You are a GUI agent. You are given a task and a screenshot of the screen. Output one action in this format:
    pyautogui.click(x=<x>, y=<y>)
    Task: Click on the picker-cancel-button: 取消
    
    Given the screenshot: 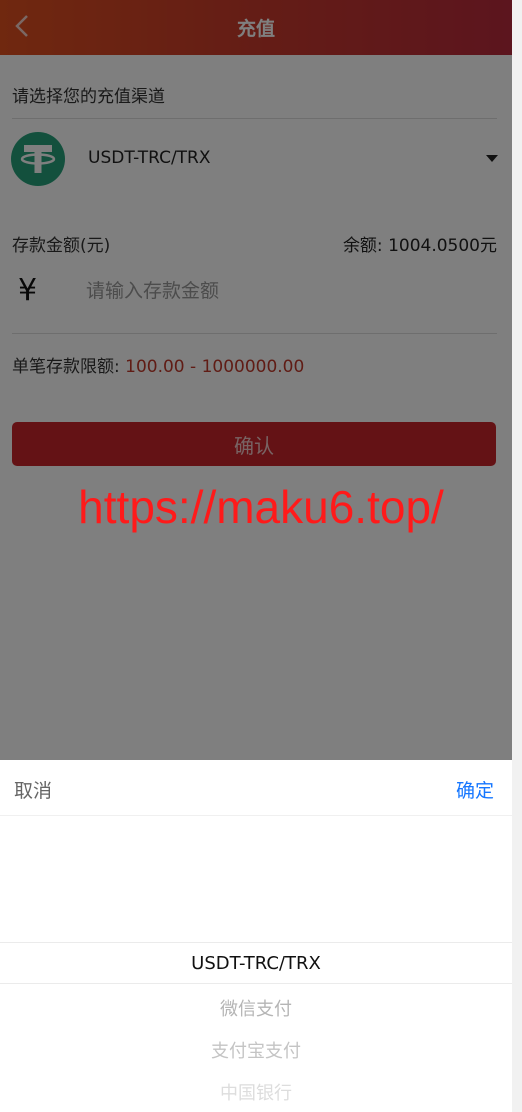 What is the action you would take?
    pyautogui.click(x=33, y=789)
    